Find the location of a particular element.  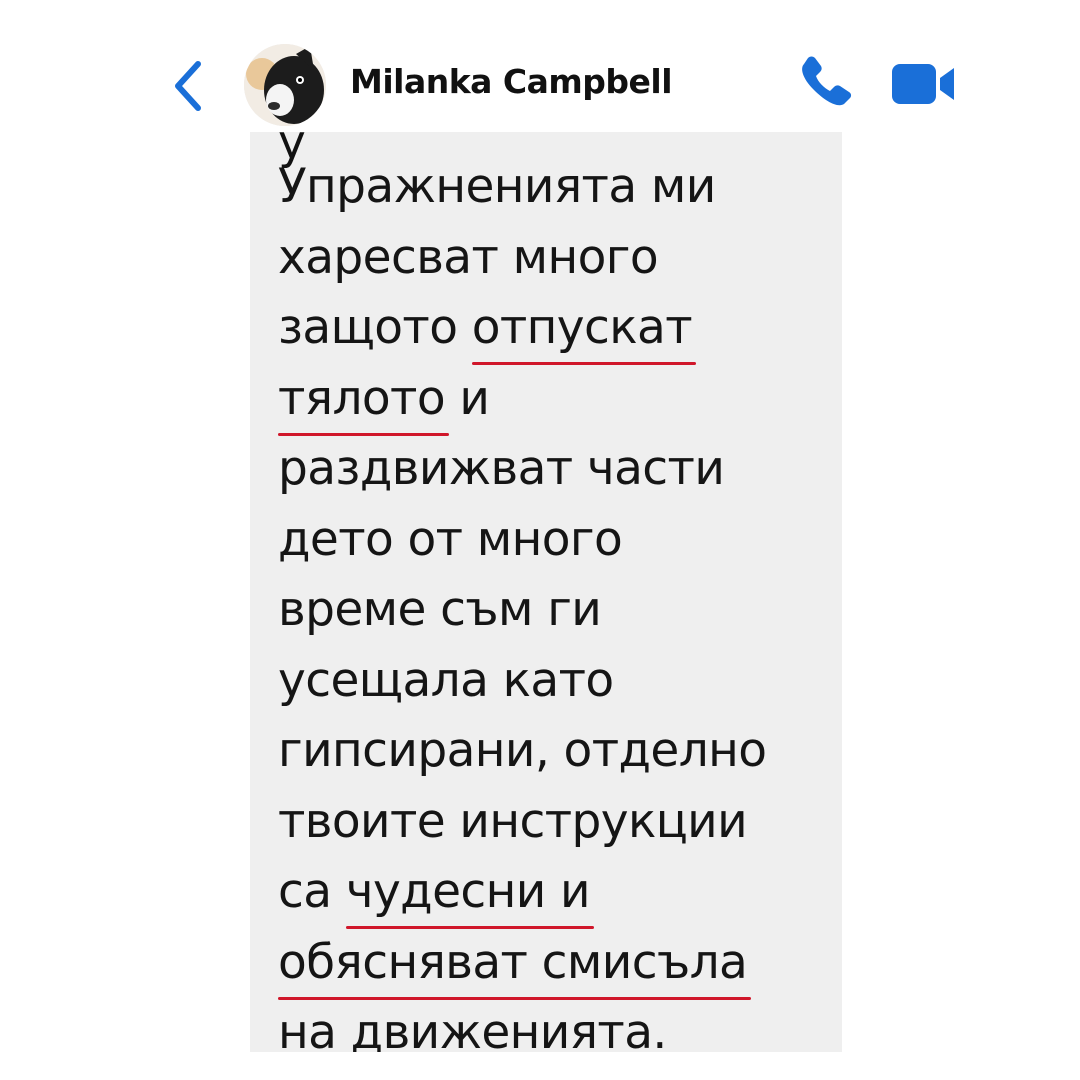

message-line: харесват много is located at coordinates (468, 258).